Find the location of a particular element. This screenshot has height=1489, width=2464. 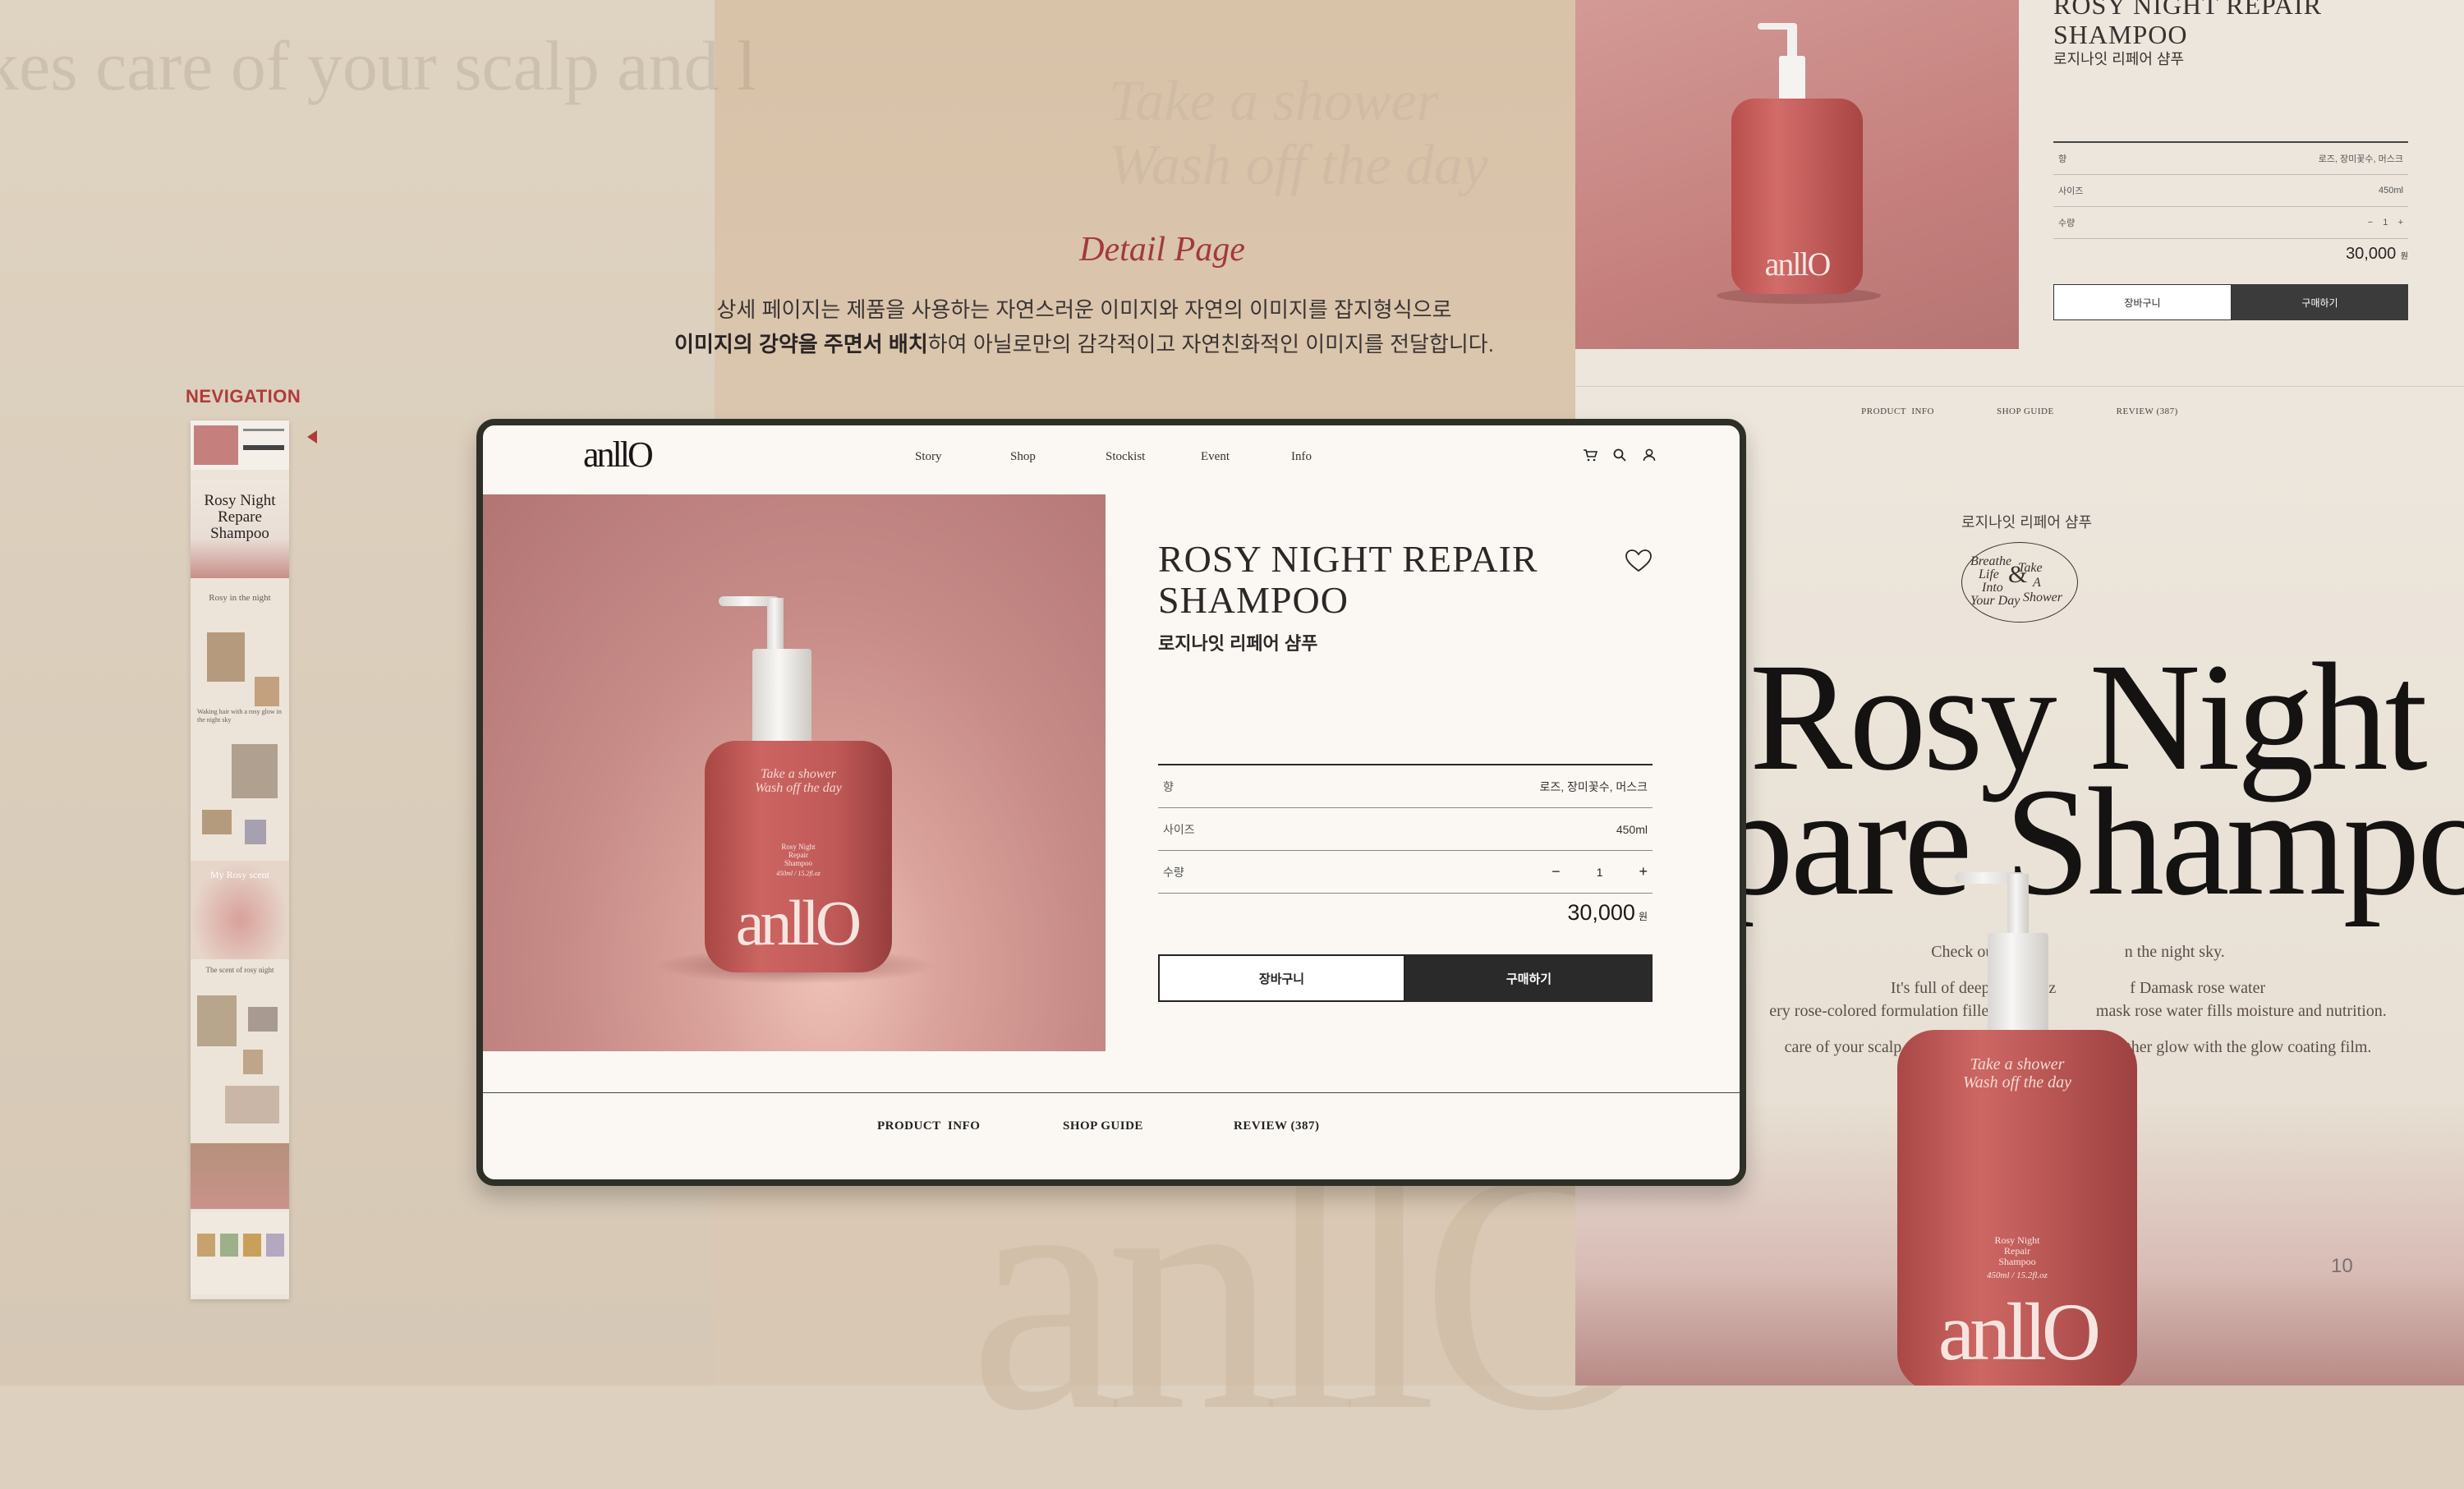

product-price: 30,000 원 is located at coordinates (1403, 913).